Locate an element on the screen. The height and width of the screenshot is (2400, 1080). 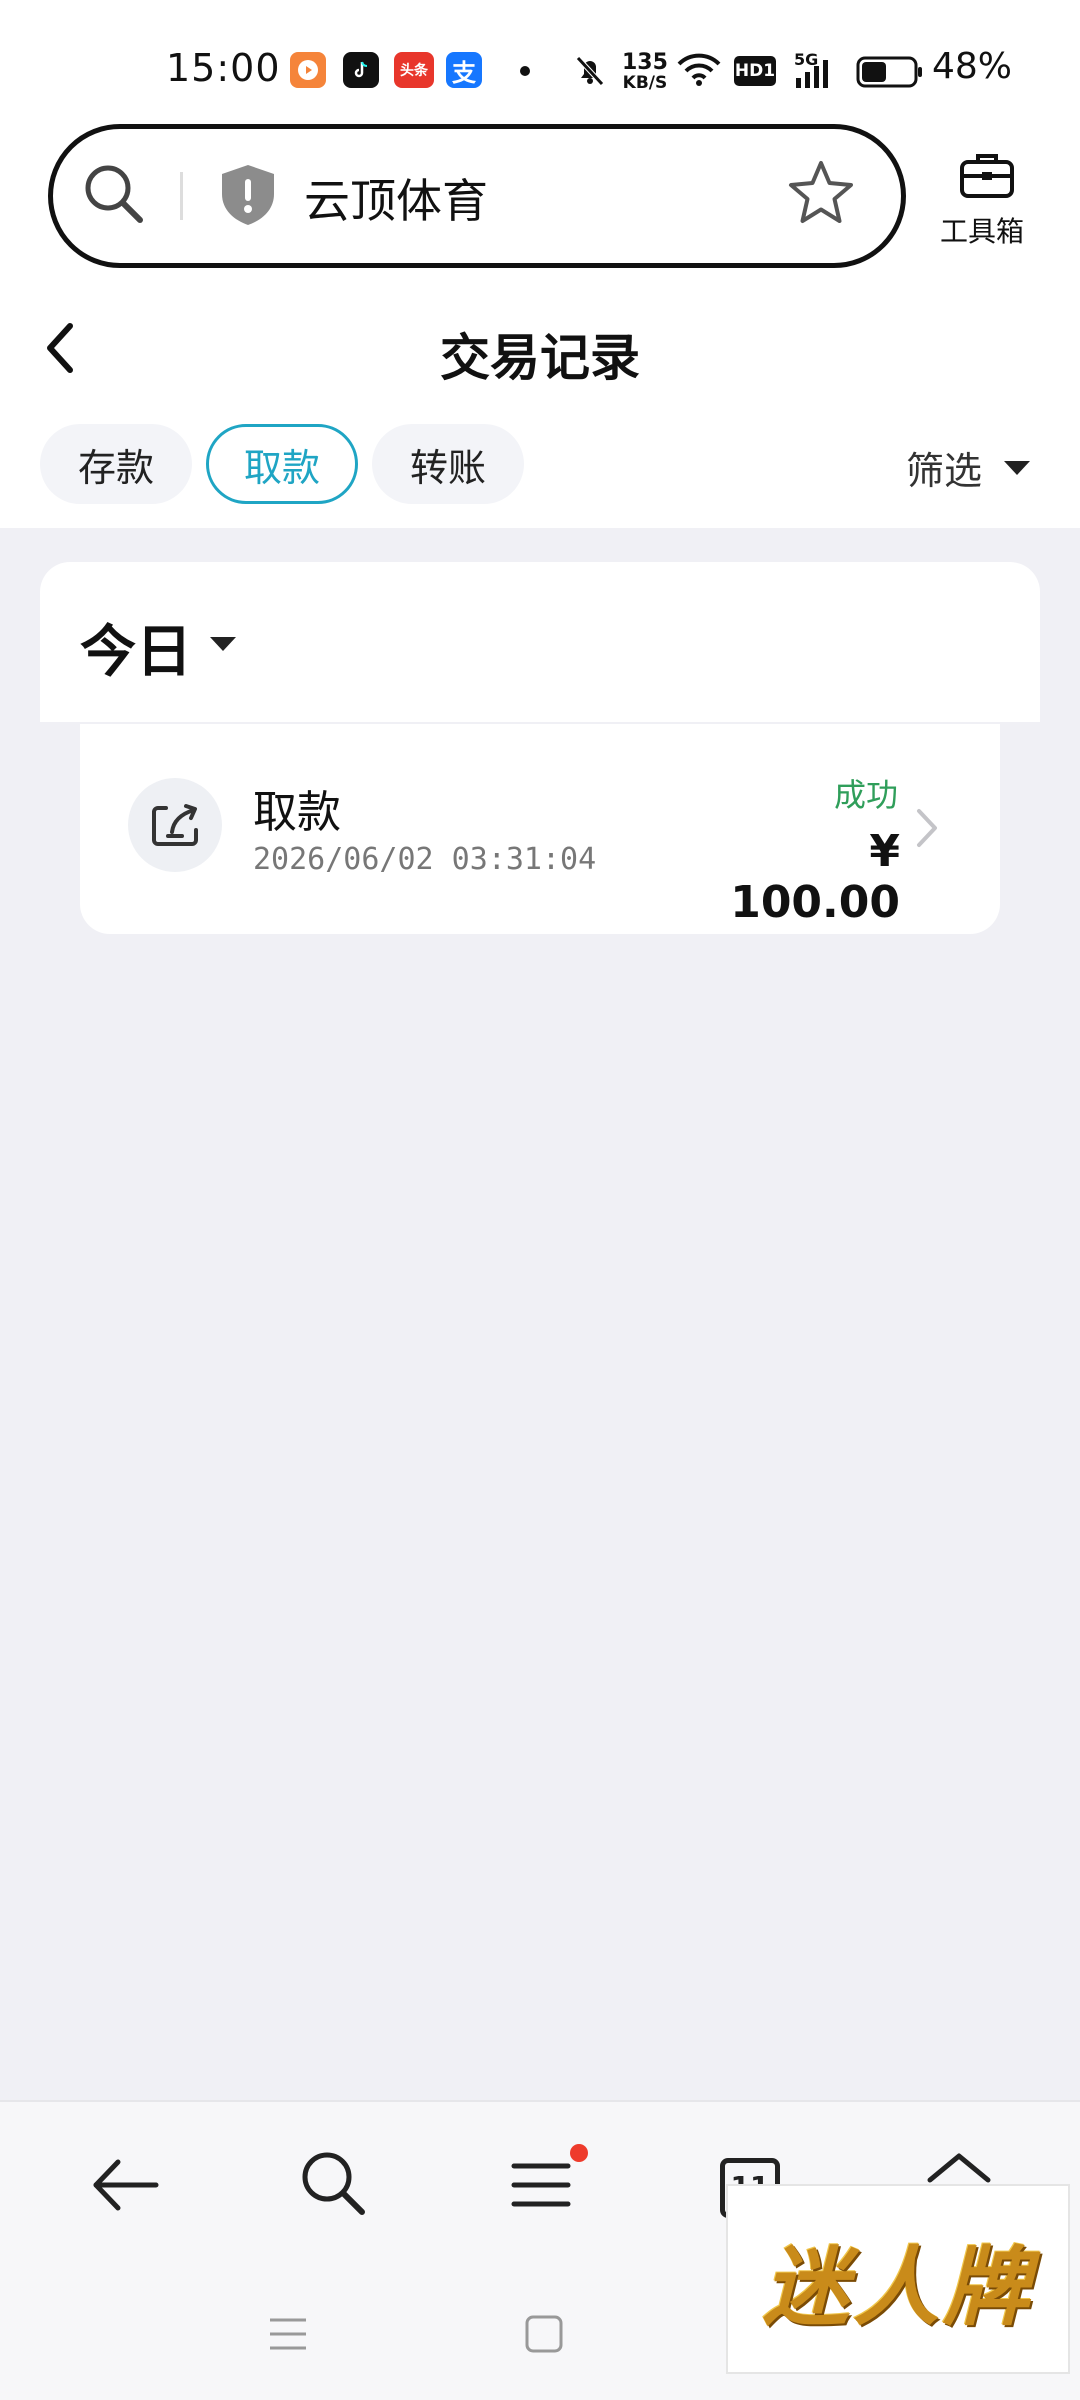
date-dropdown-icon is located at coordinates (223, 646).